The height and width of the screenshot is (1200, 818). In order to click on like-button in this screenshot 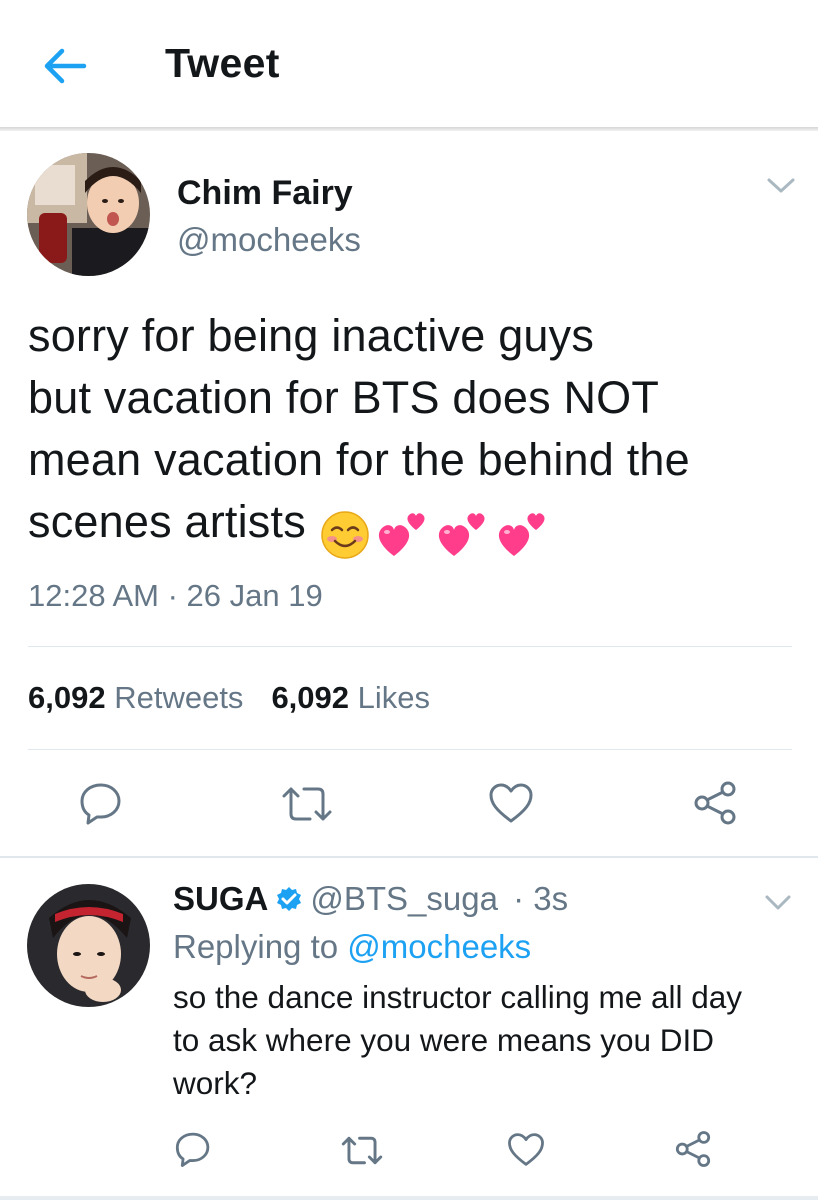, I will do `click(511, 805)`.